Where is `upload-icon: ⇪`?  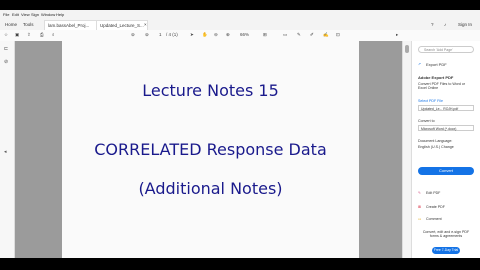
upload-icon: ⇪ is located at coordinates (29, 35).